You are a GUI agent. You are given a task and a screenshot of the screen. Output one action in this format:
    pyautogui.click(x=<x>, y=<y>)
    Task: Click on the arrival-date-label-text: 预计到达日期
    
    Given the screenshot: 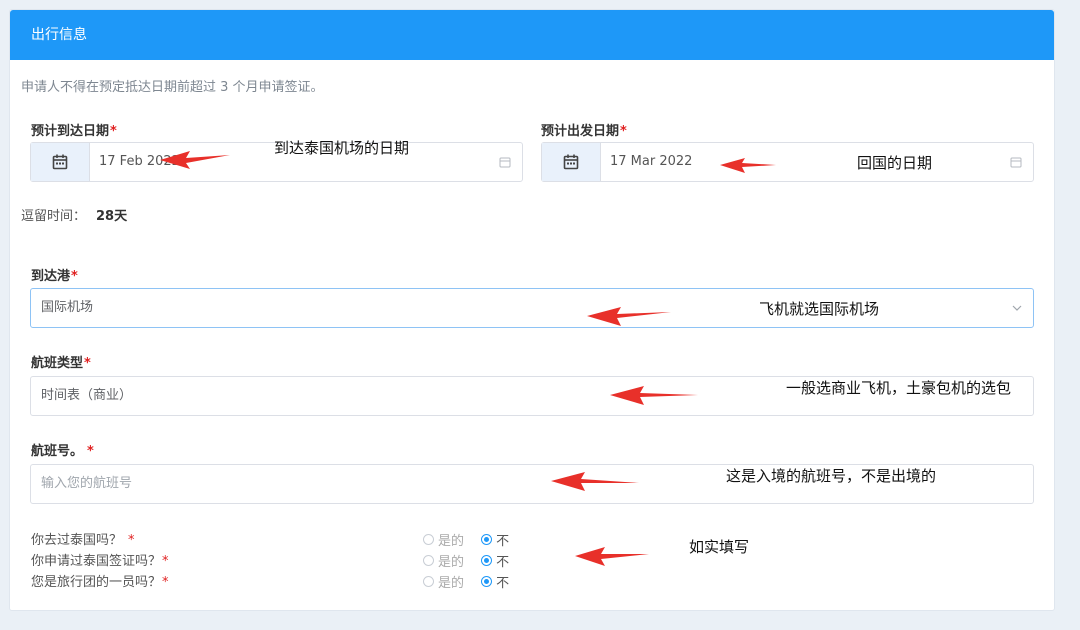 What is the action you would take?
    pyautogui.click(x=70, y=131)
    